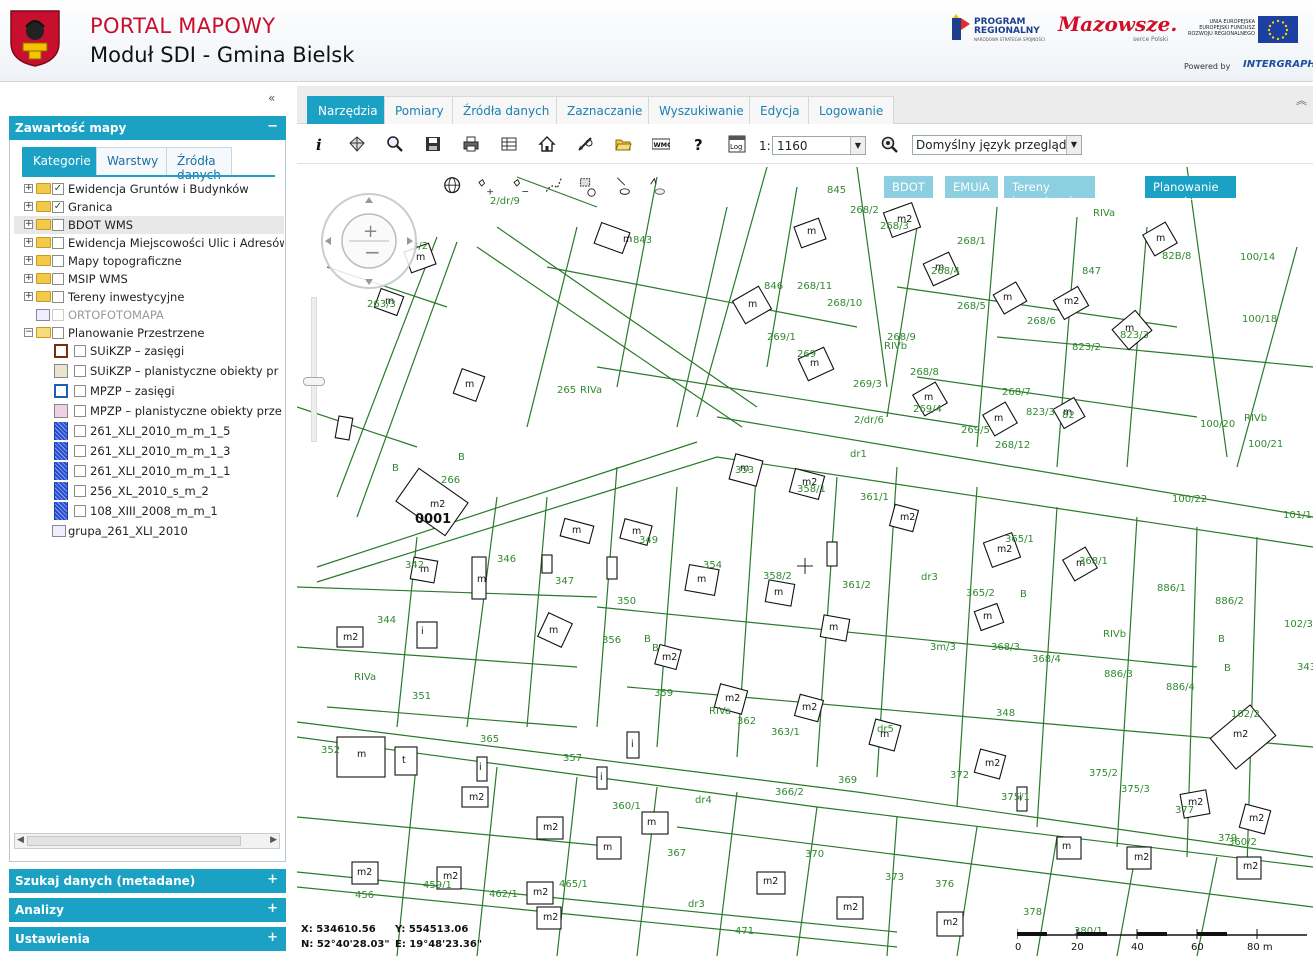 This screenshot has width=1313, height=956. Describe the element at coordinates (819, 145) in the screenshot. I see `scale-select: 1160 ▼` at that location.